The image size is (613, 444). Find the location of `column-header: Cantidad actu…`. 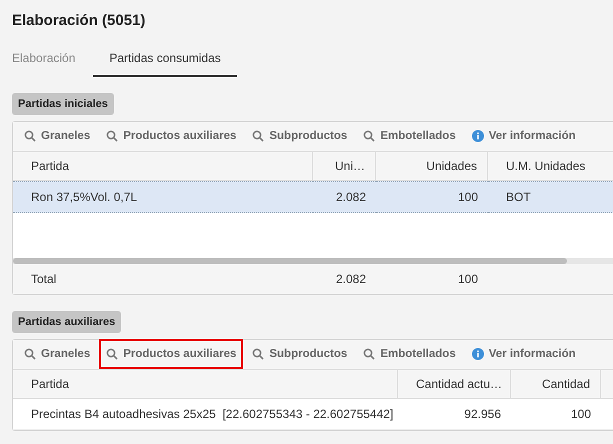

column-header: Cantidad actu… is located at coordinates (454, 384).